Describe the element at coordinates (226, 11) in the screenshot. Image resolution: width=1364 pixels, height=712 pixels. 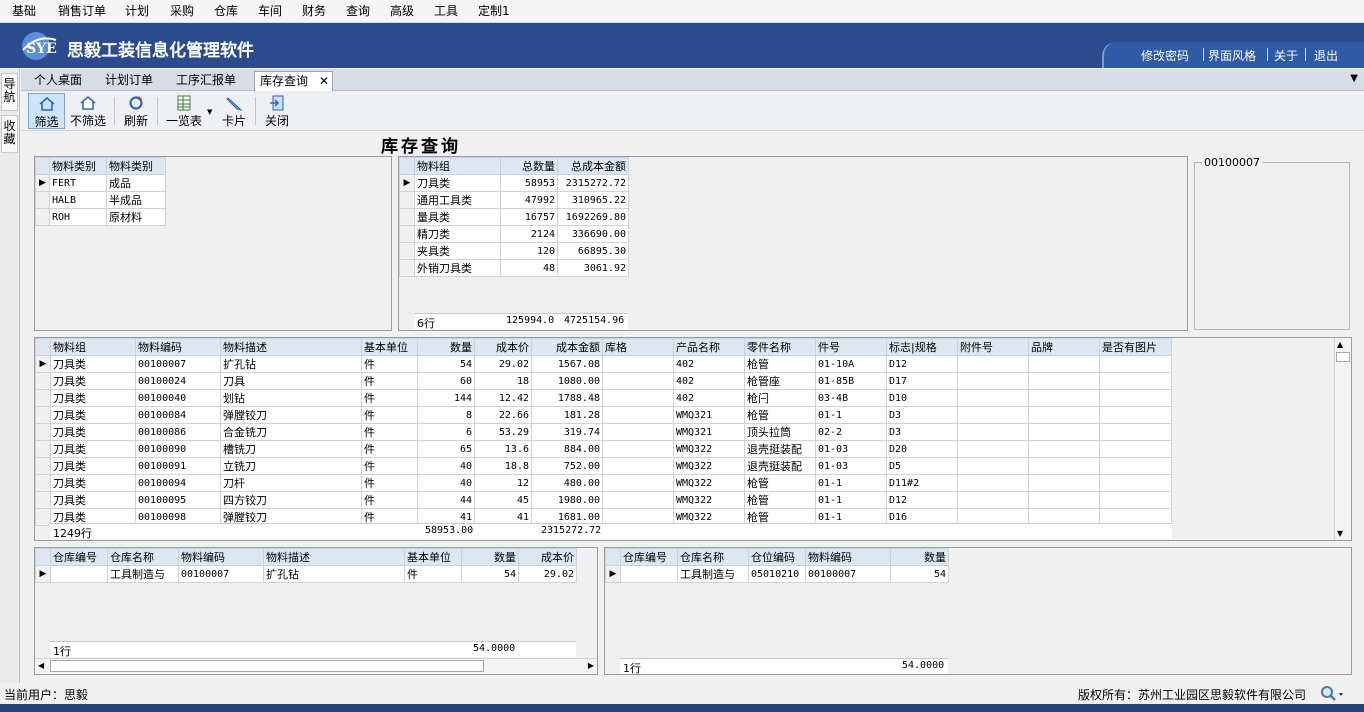
I see `menu-warehouse: 仓库` at that location.